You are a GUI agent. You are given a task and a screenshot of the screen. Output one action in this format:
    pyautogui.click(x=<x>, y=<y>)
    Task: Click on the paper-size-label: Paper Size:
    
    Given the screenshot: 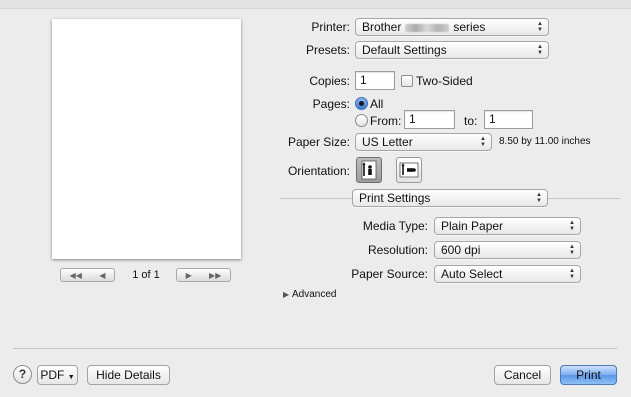 What is the action you would take?
    pyautogui.click(x=318, y=142)
    